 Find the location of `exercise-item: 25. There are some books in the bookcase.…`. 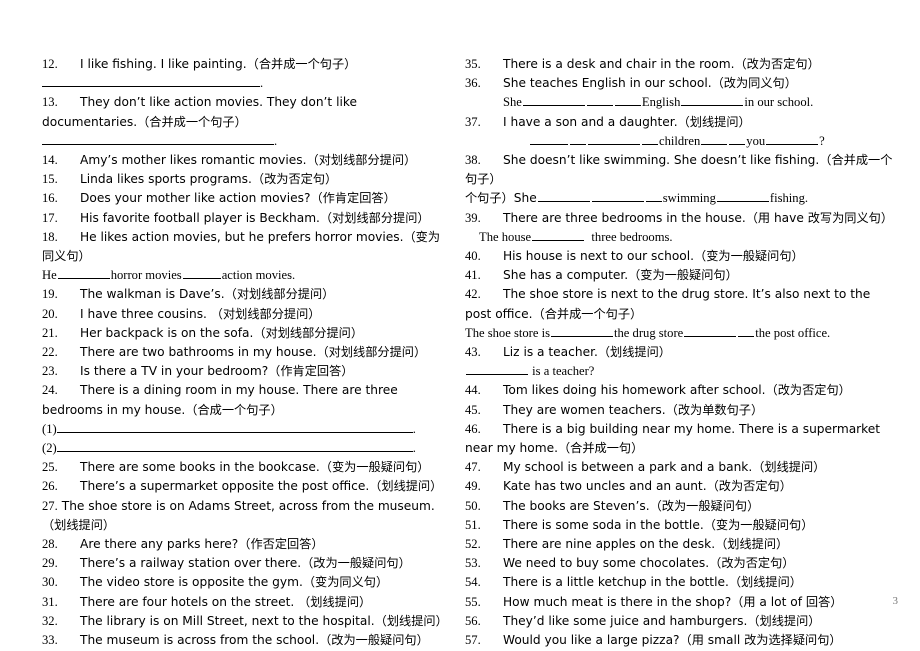

exercise-item: 25. There are some books in the bookcase.… is located at coordinates (247, 467).